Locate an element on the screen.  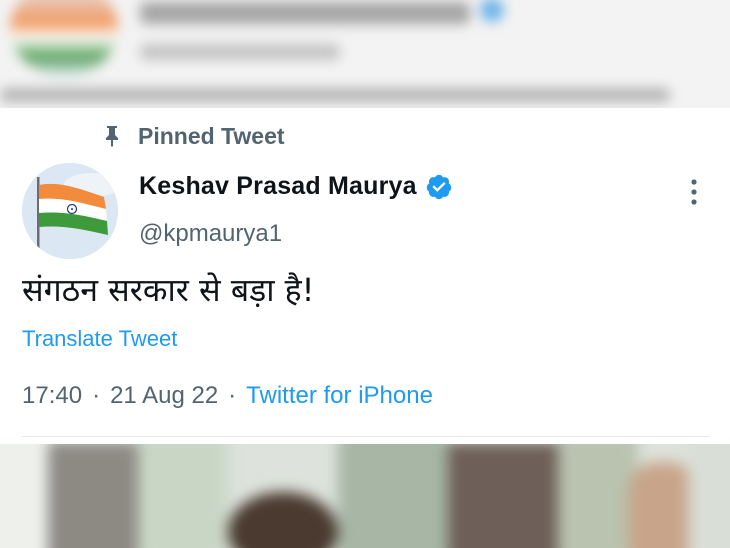
pinned-text: Pinned Tweet is located at coordinates (211, 135).